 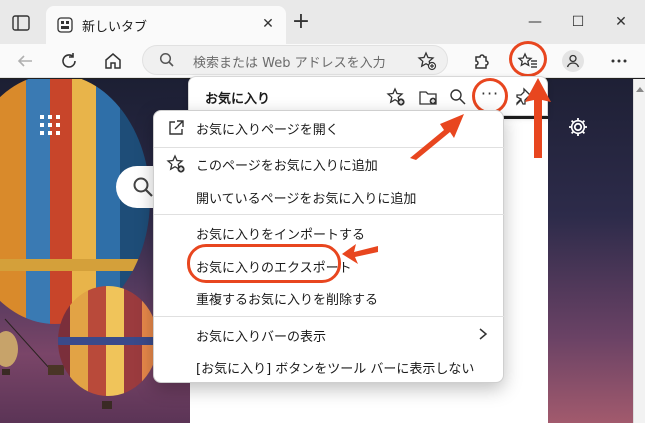 What do you see at coordinates (528, 59) in the screenshot?
I see `favorites-highlight-ring` at bounding box center [528, 59].